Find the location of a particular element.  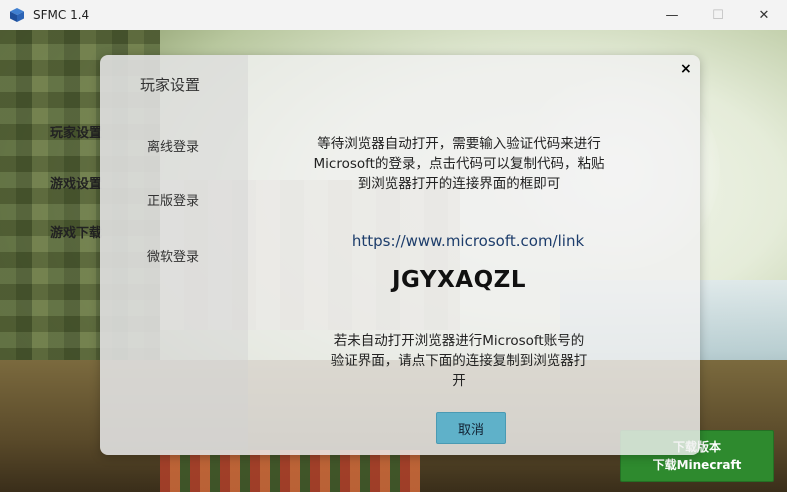

verification-code: JGYXAQZL is located at coordinates (459, 280).